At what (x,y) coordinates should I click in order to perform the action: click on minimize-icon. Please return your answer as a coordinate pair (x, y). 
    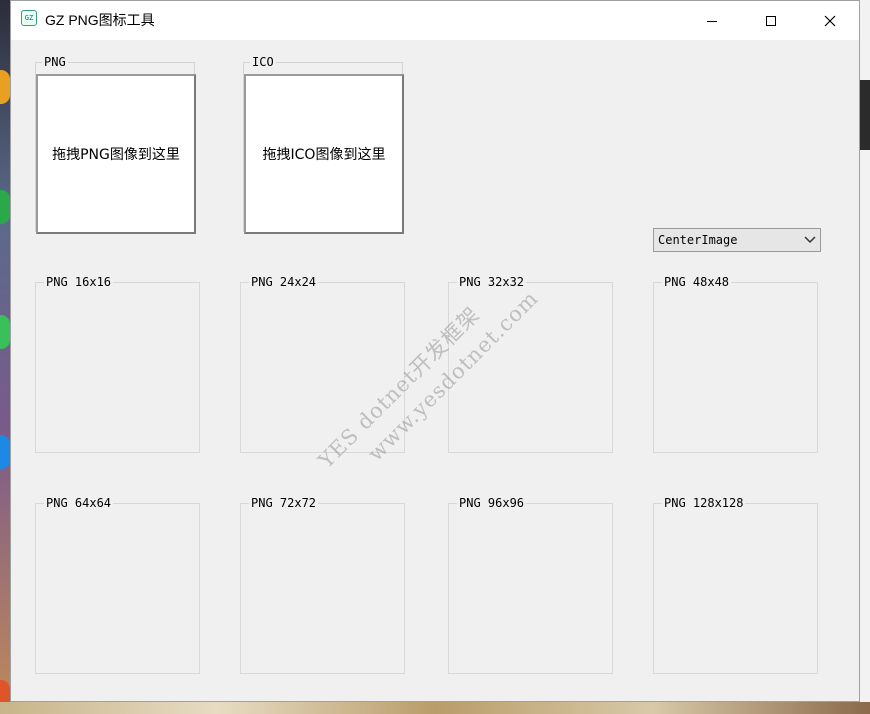
    Looking at the image, I should click on (712, 21).